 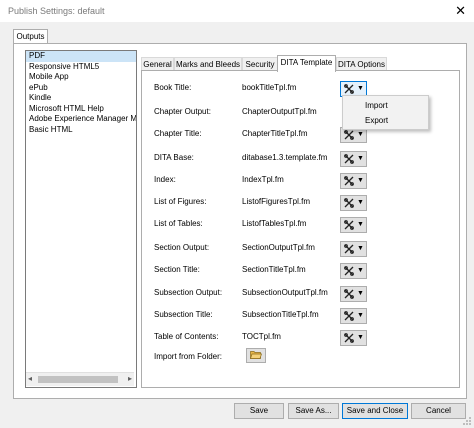 What do you see at coordinates (180, 201) in the screenshot?
I see `list-of-figures-label: List of Figures:` at bounding box center [180, 201].